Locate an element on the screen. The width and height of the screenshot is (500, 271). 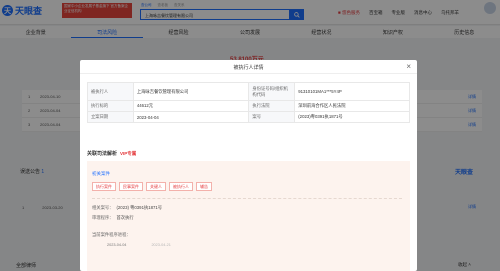
field-label: 身份证号码/组织机构代码 is located at coordinates (272, 91).